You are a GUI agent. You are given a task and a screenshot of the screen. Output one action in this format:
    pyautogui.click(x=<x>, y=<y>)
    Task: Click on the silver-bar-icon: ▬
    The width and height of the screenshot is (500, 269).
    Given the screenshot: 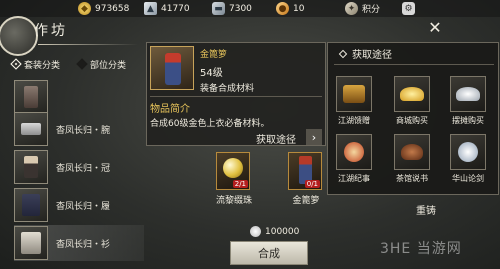 What is the action you would take?
    pyautogui.click(x=218, y=8)
    